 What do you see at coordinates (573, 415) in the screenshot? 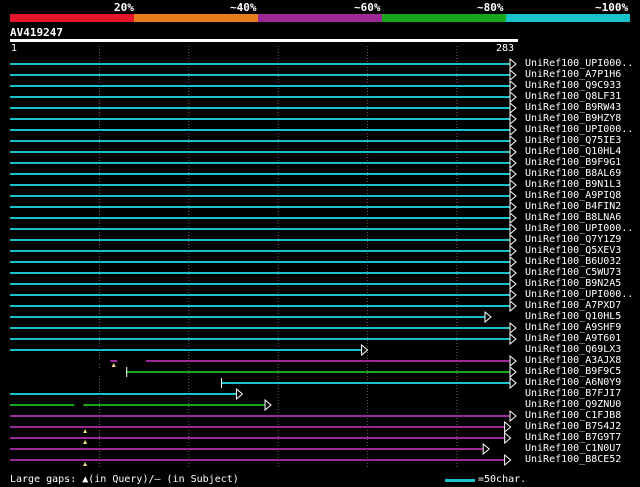
I see `hit-label: UniRef100_C1FJB8` at bounding box center [573, 415].